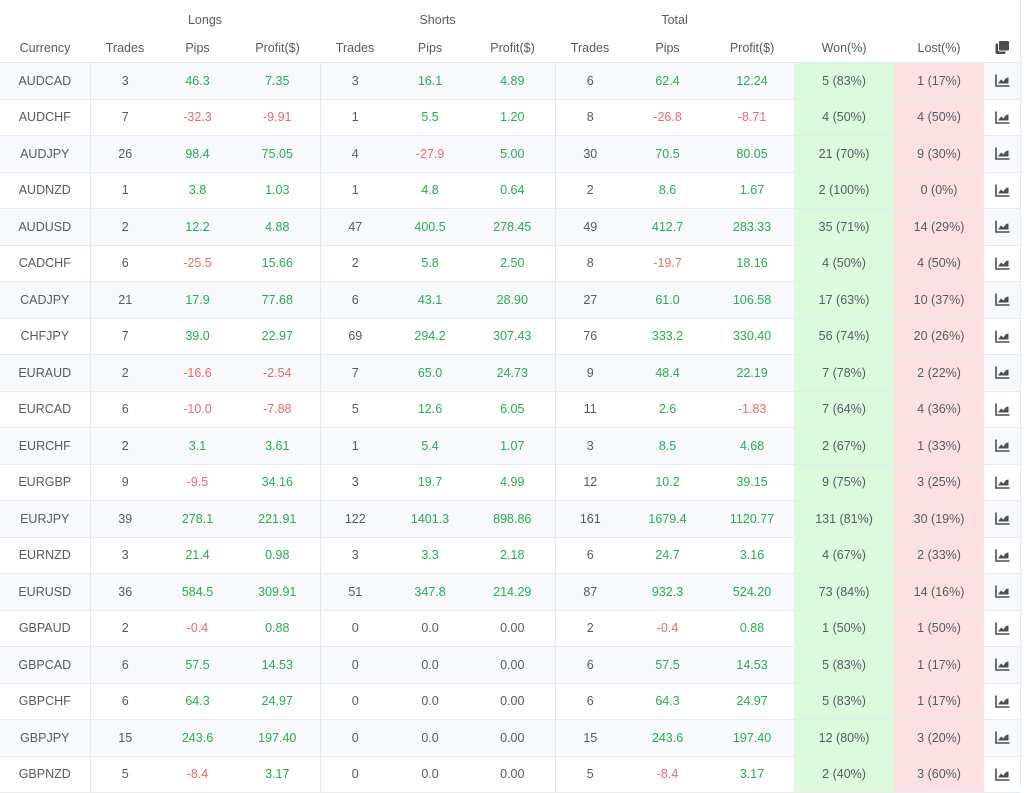 Image resolution: width=1024 pixels, height=793 pixels. I want to click on cell-total-pips: -19.7, so click(668, 263).